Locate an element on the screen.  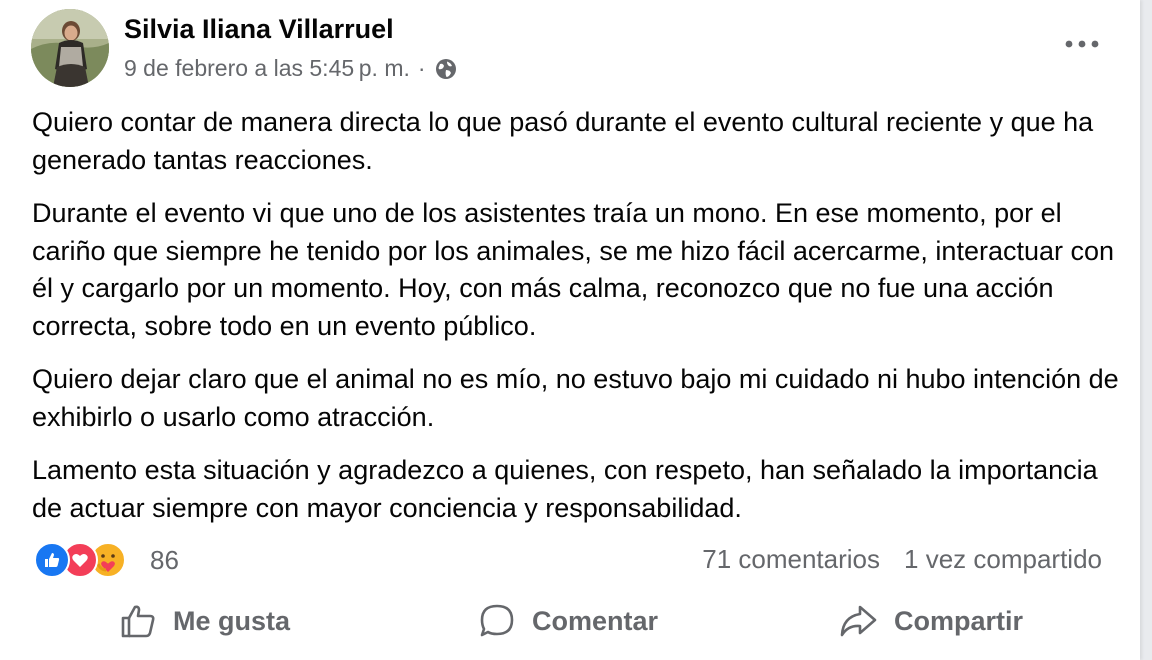
like-button: Me gusta is located at coordinates (204, 621).